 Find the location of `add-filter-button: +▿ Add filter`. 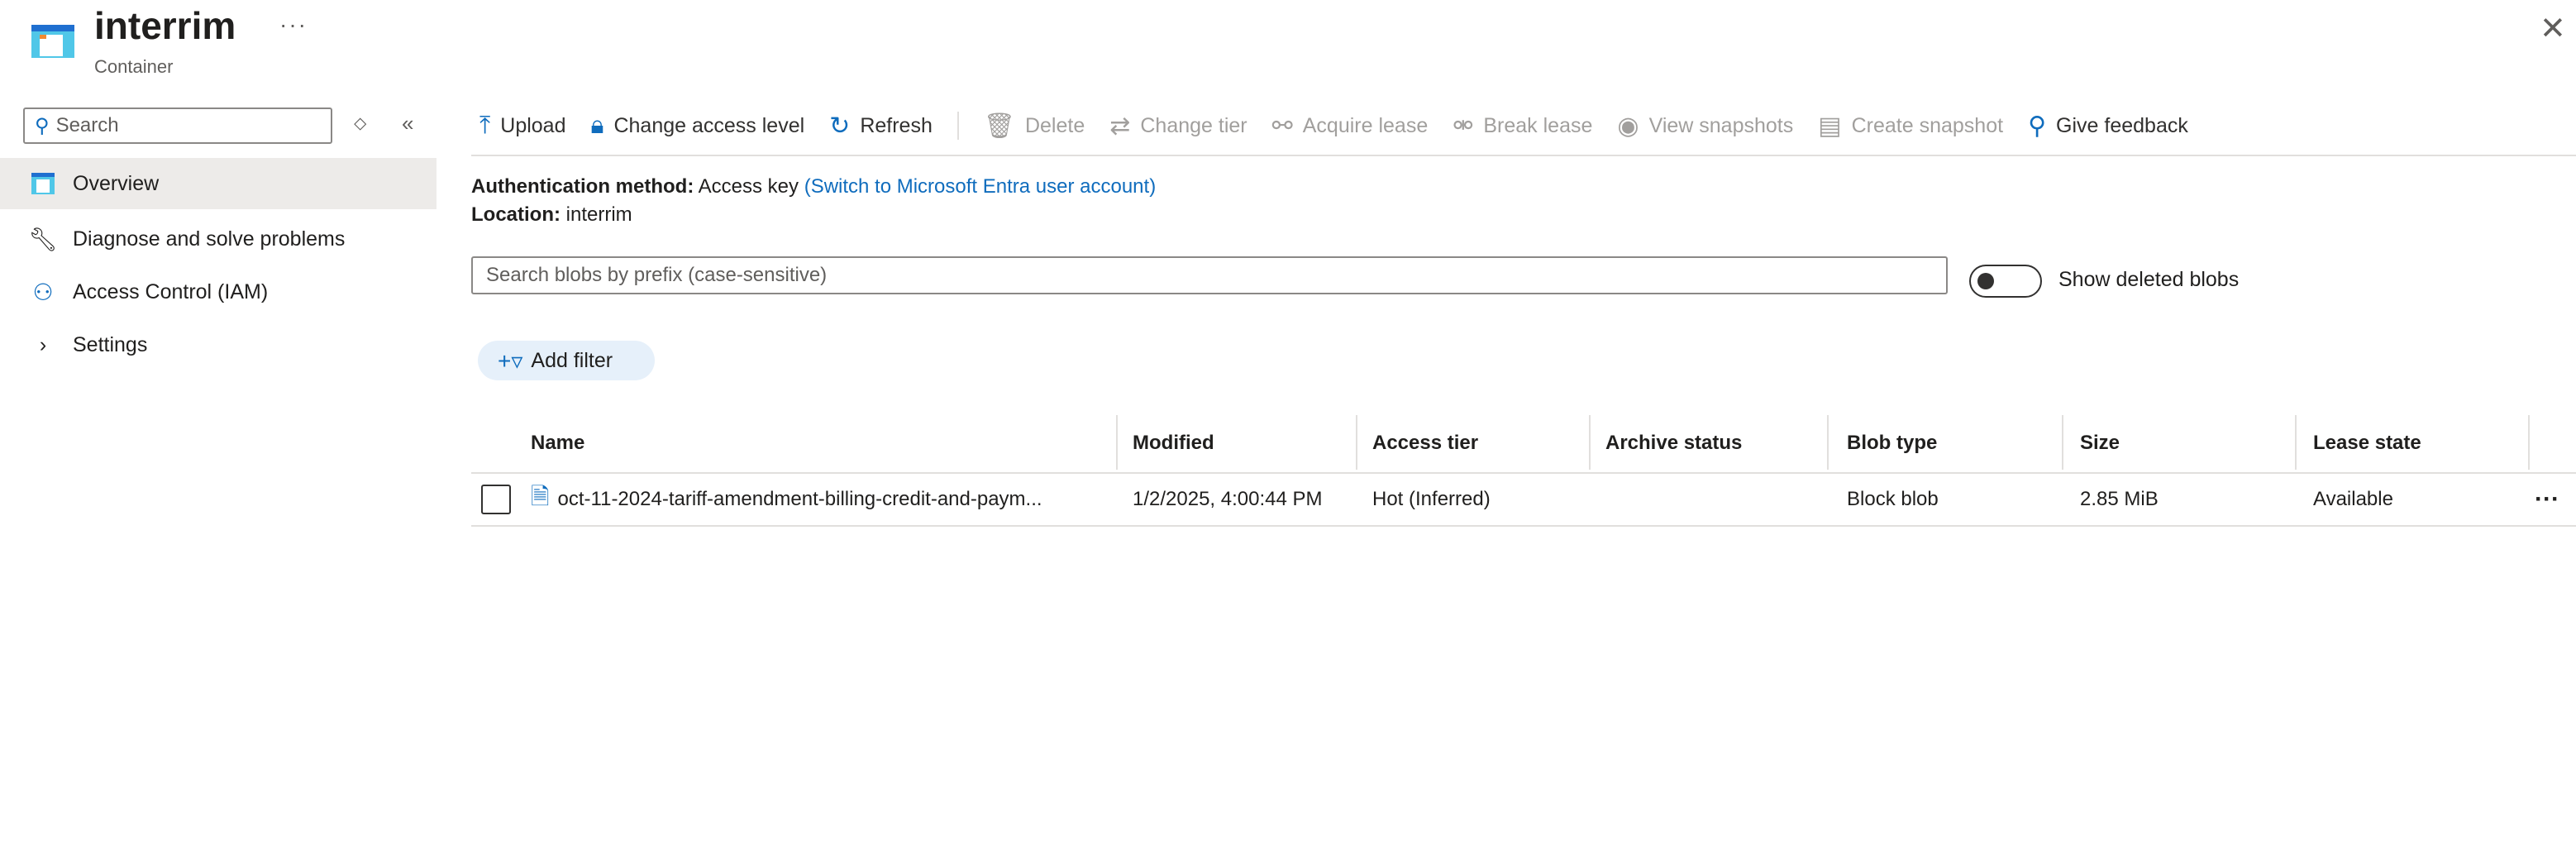

add-filter-button: +▿ Add filter is located at coordinates (566, 360).